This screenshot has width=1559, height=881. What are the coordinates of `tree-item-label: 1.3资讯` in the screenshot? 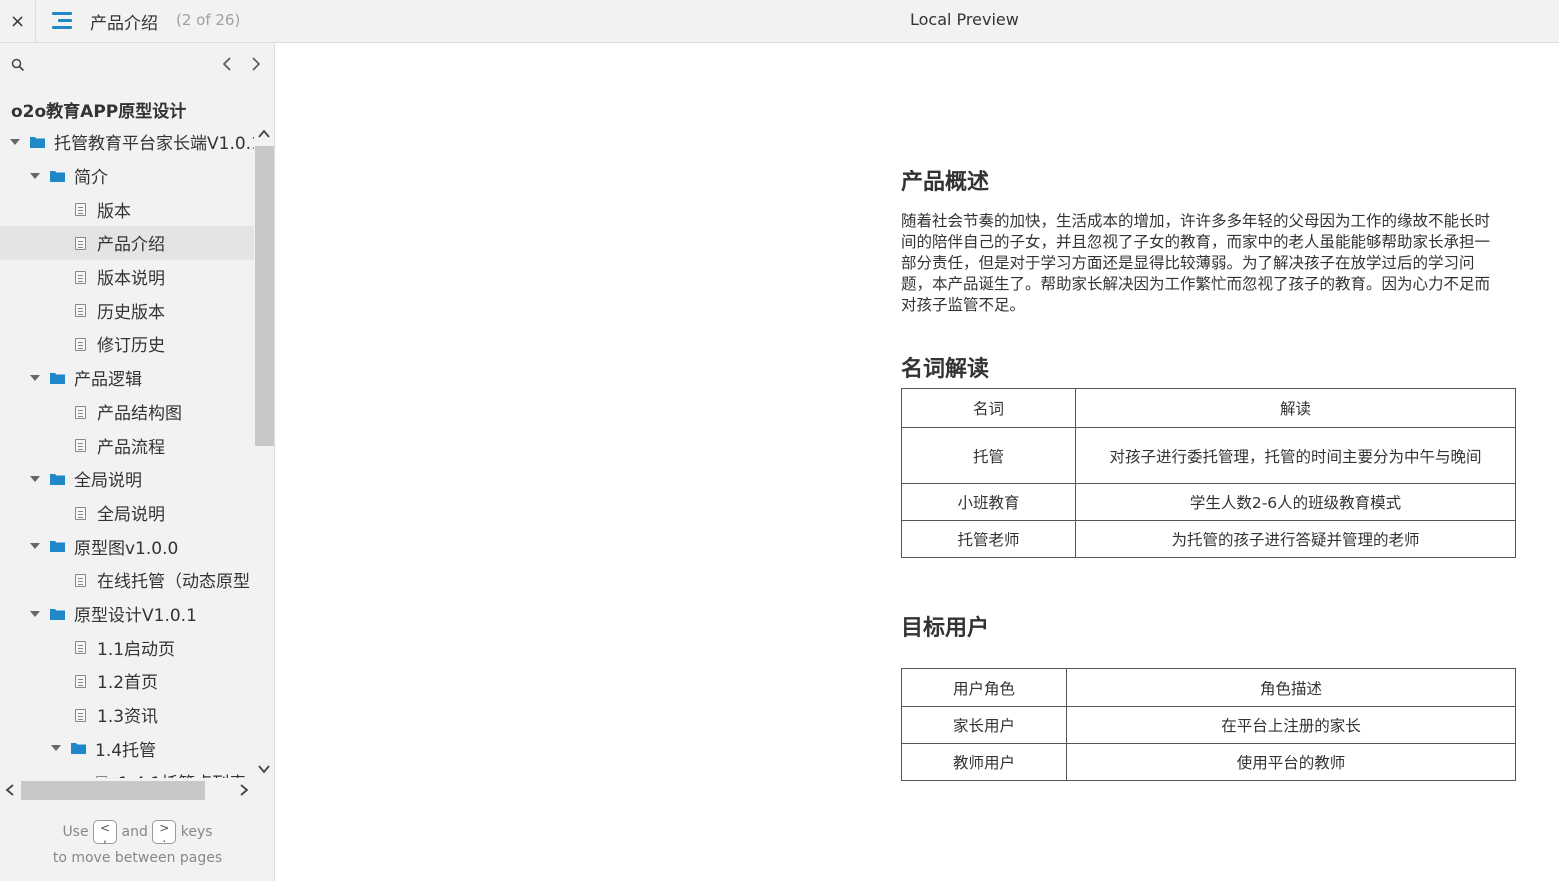 It's located at (128, 717).